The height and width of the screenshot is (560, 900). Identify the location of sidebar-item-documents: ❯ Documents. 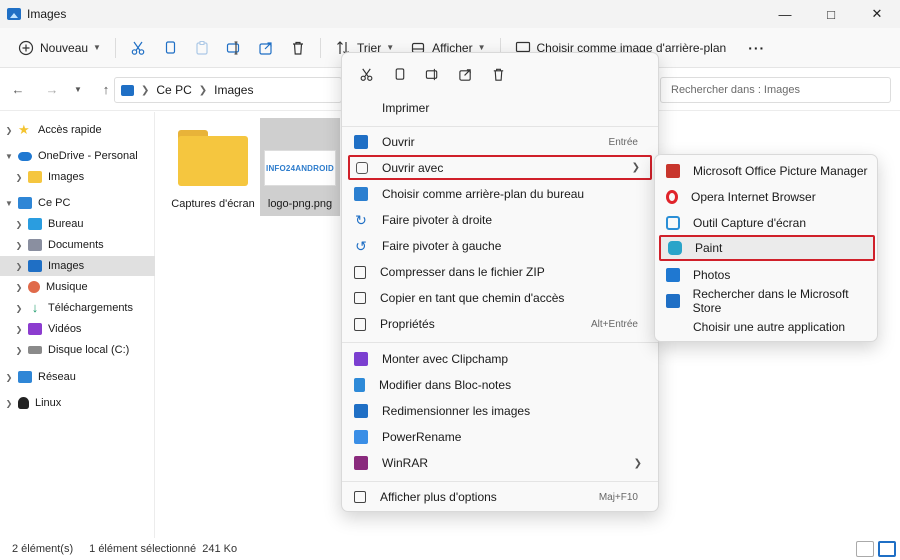
(77, 245).